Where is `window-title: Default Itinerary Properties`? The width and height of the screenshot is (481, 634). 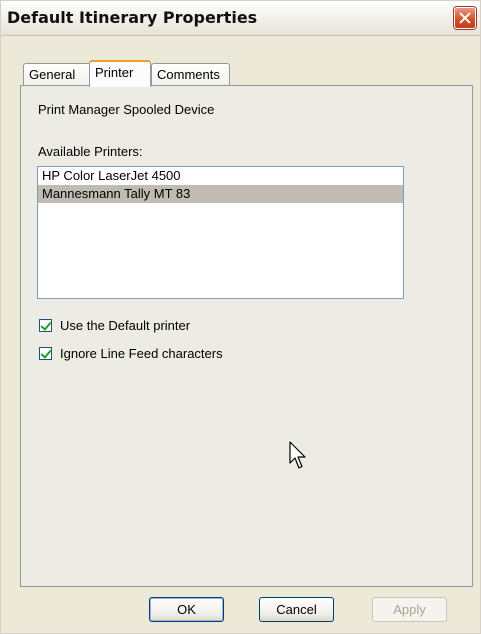
window-title: Default Itinerary Properties is located at coordinates (132, 17).